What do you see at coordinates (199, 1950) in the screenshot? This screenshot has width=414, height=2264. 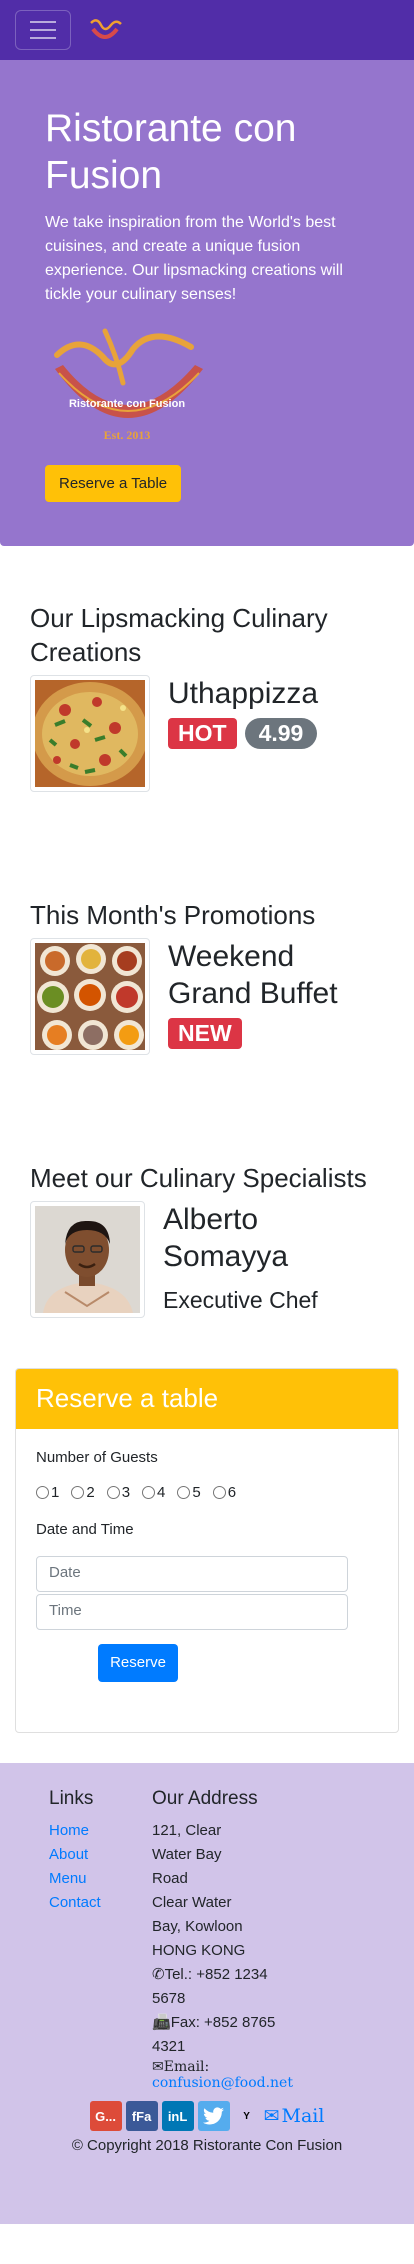 I see `address-line: HONG KONG` at bounding box center [199, 1950].